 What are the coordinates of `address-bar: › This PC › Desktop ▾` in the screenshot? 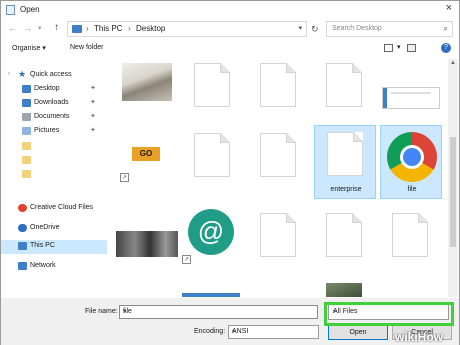 It's located at (187, 29).